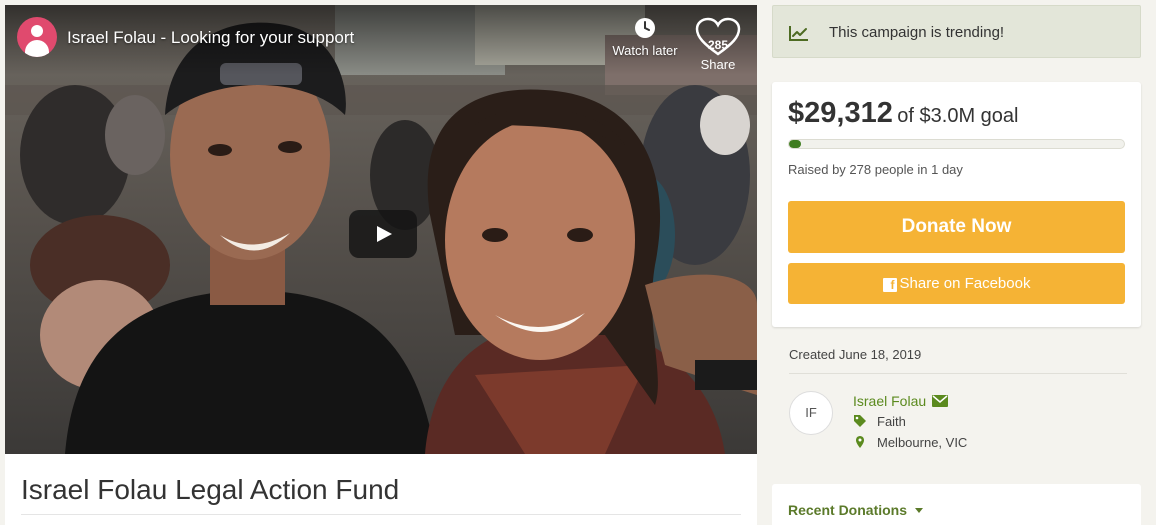 The width and height of the screenshot is (1156, 525). What do you see at coordinates (210, 38) in the screenshot?
I see `video-title: Israel Folau - Looking for your support` at bounding box center [210, 38].